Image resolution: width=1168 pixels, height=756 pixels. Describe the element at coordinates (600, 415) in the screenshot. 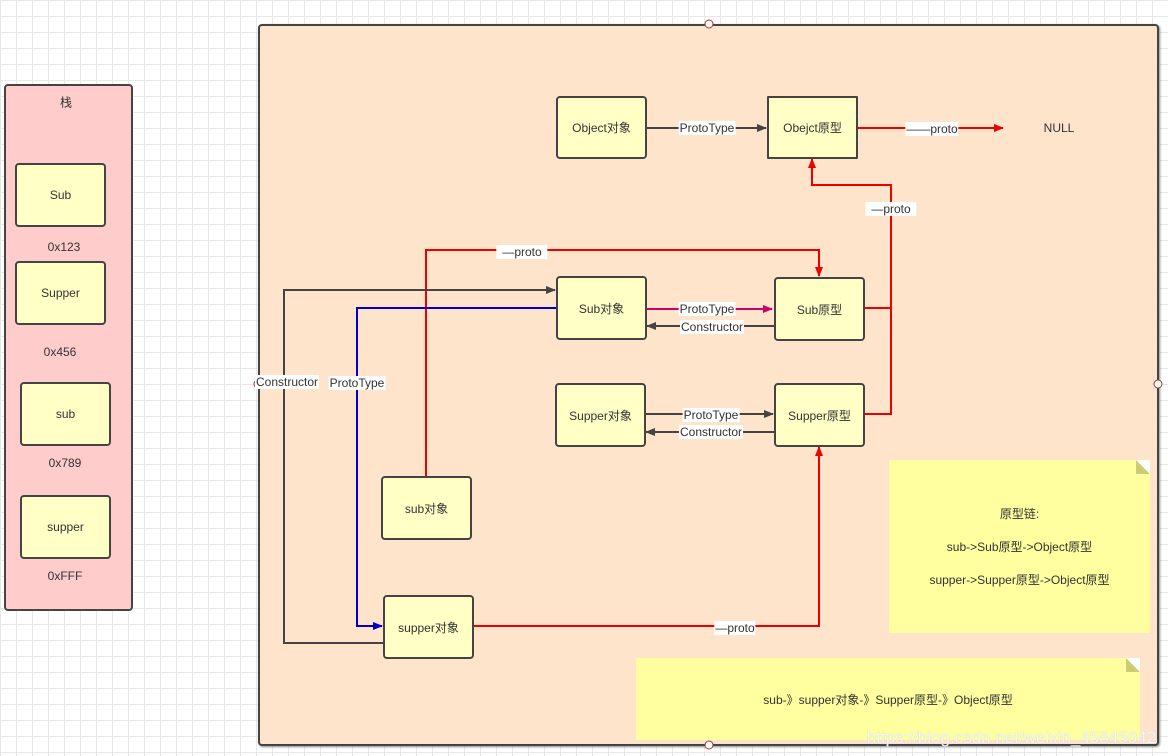

I see `node-supper-obj: Supper对象` at that location.